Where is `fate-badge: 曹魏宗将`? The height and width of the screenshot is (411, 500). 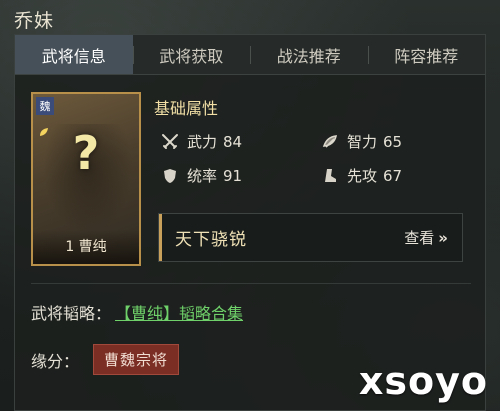
fate-badge: 曹魏宗将 is located at coordinates (136, 359).